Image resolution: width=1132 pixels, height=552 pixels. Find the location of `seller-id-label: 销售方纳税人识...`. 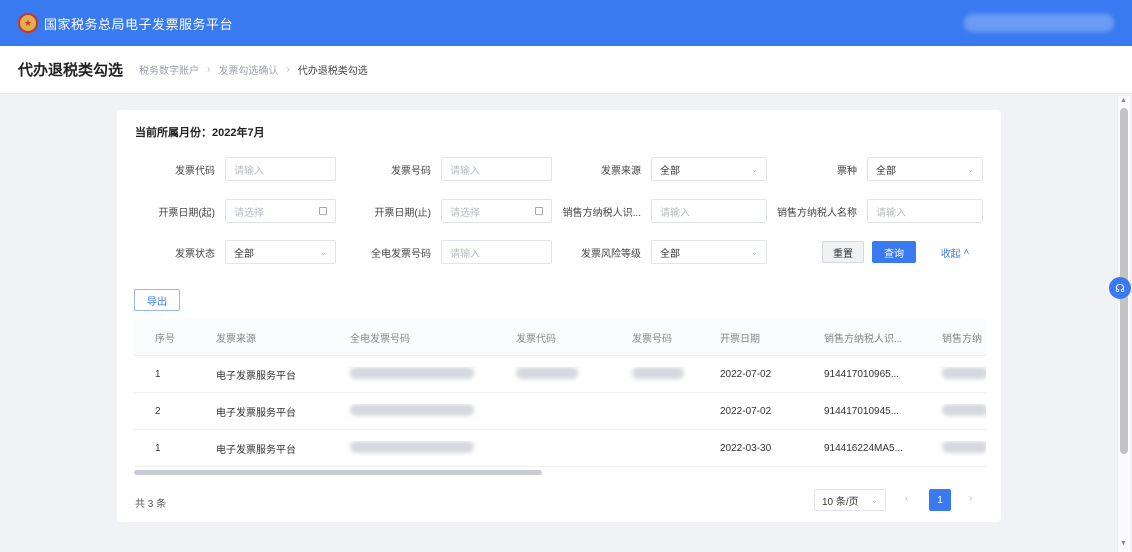

seller-id-label: 销售方纳税人识... is located at coordinates (601, 213).